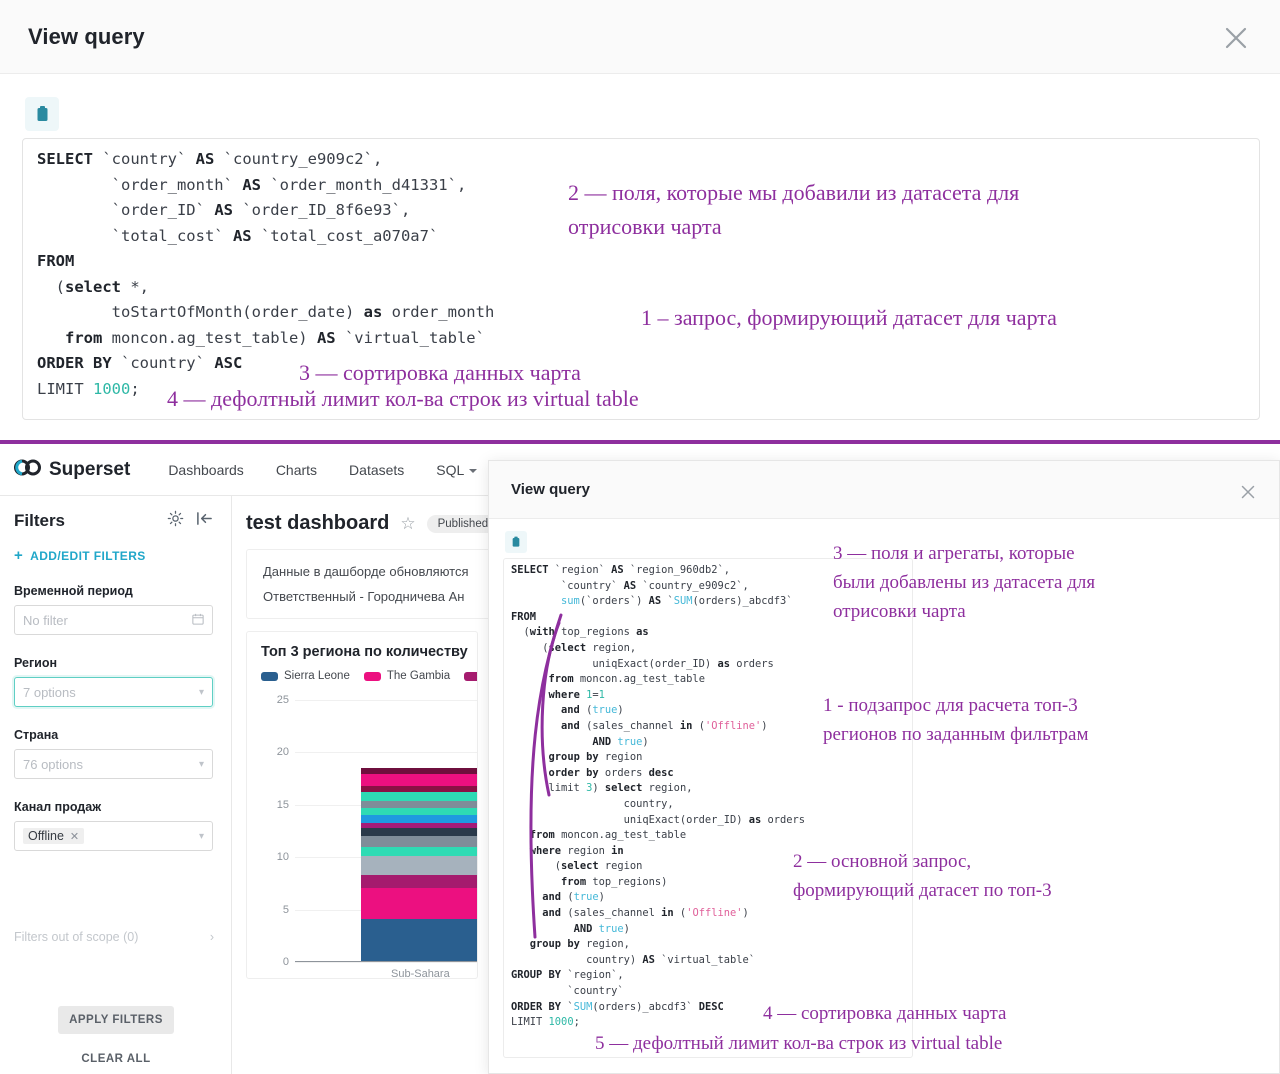  I want to click on chart-y-tick: 5, so click(285, 909).